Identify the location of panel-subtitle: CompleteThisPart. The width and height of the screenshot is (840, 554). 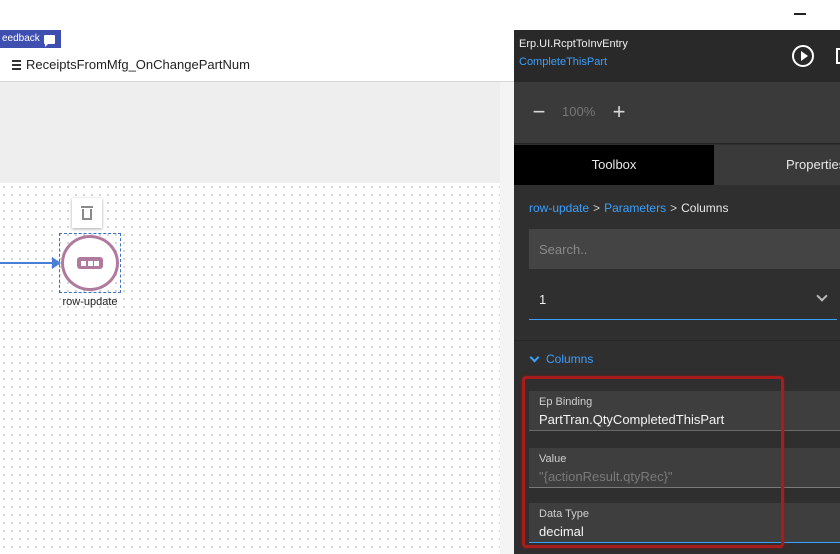
(563, 62).